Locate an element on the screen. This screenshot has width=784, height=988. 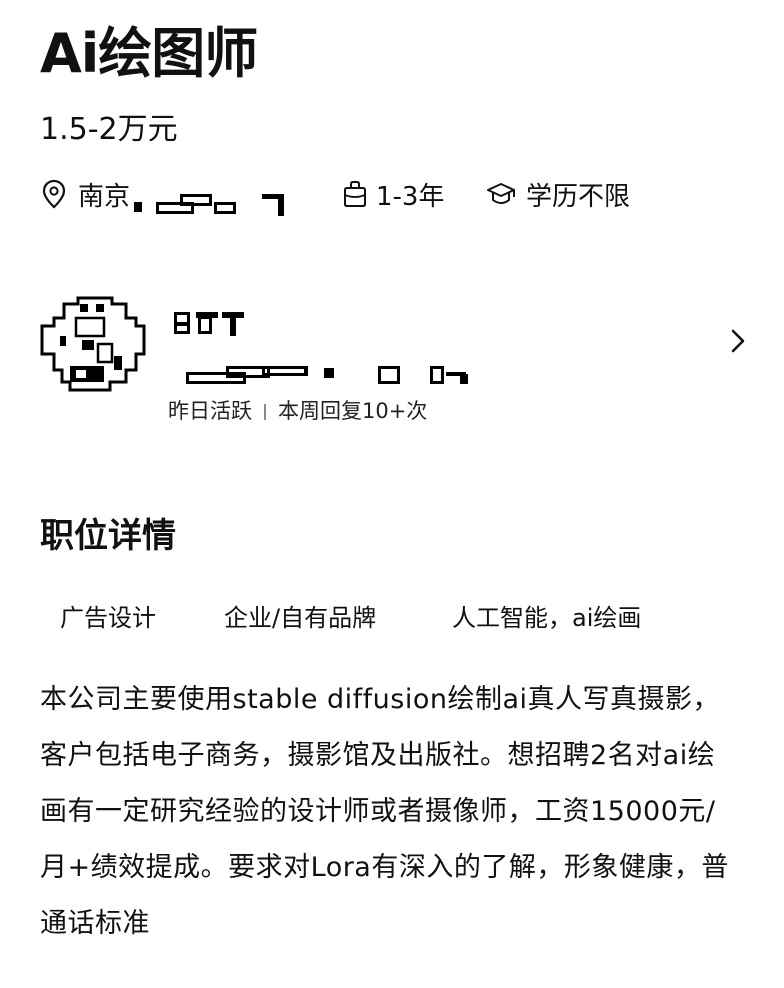
location-info: 南京 is located at coordinates (162, 194).